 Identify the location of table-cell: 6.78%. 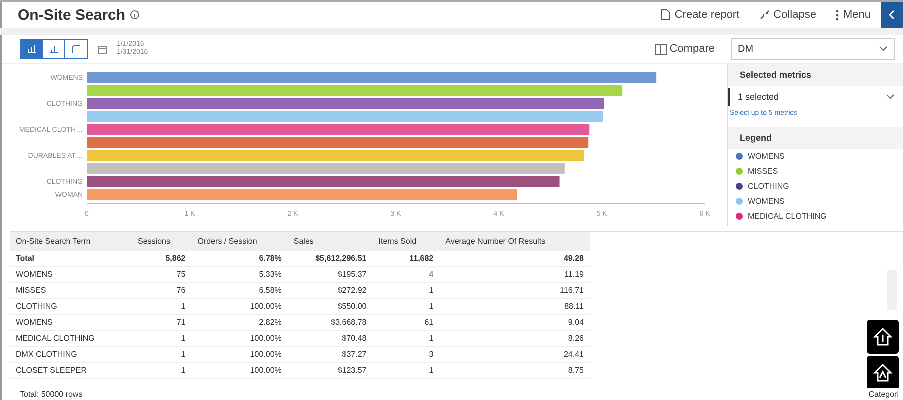
(240, 258).